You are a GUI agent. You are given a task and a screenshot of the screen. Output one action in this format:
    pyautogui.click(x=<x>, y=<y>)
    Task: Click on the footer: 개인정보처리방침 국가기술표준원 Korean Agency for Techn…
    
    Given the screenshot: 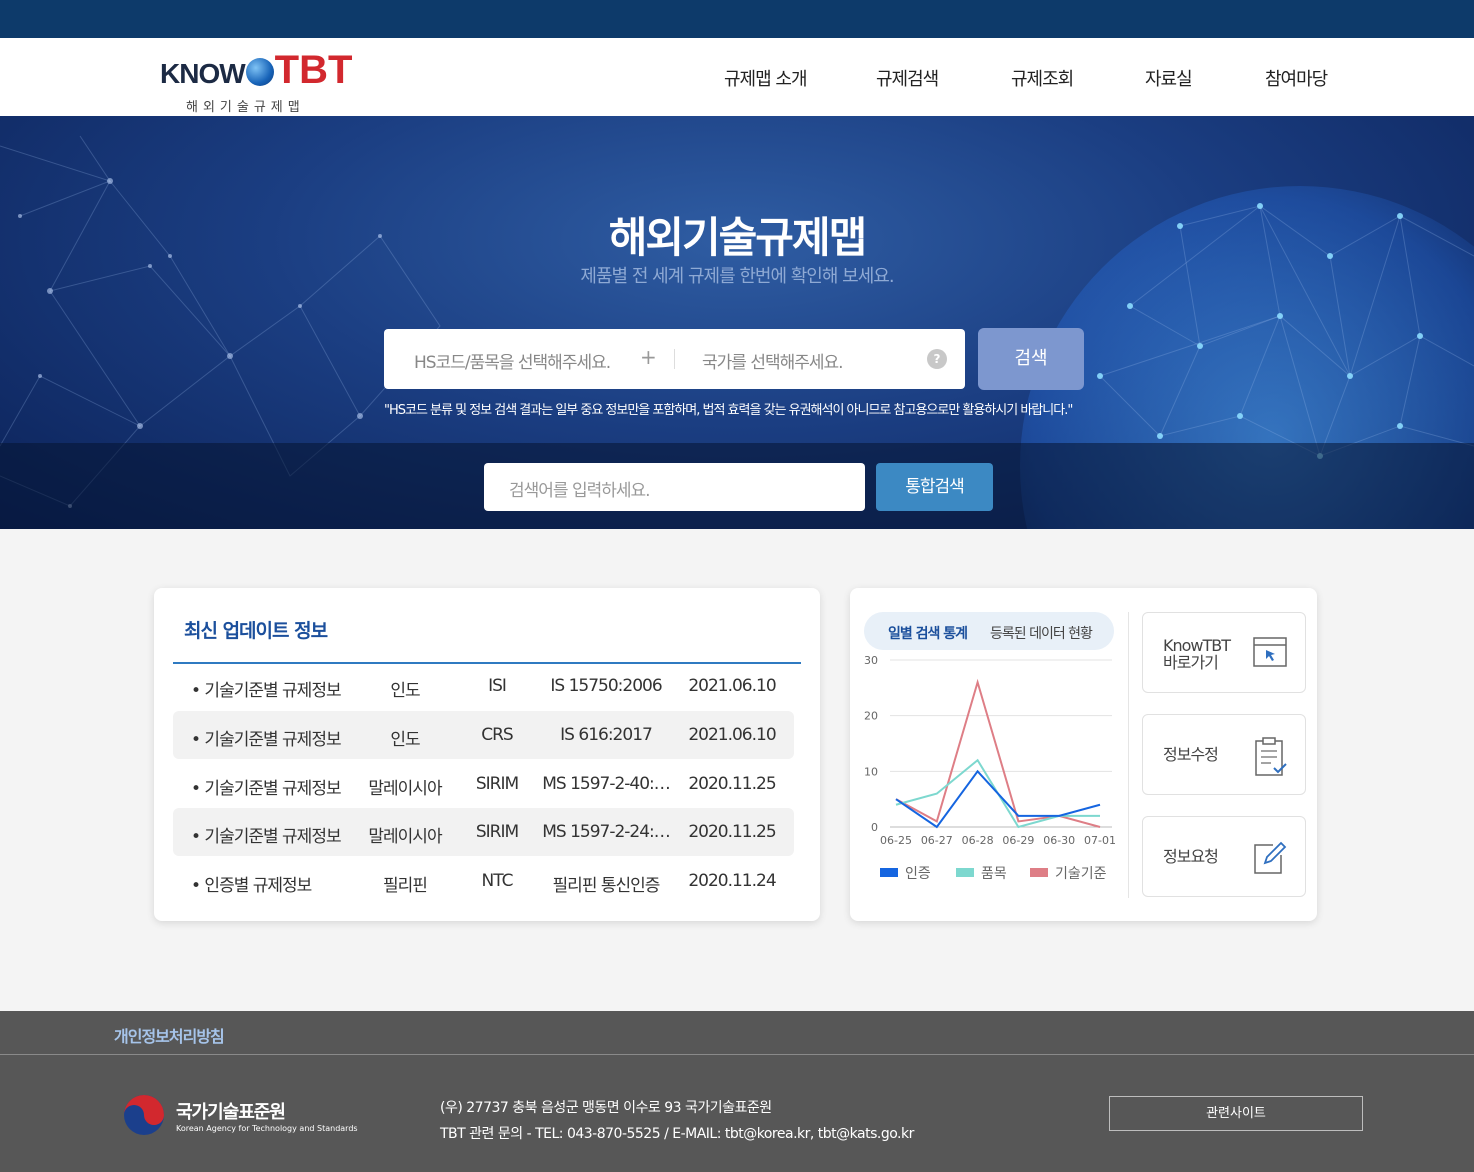 What is the action you would take?
    pyautogui.click(x=737, y=1091)
    